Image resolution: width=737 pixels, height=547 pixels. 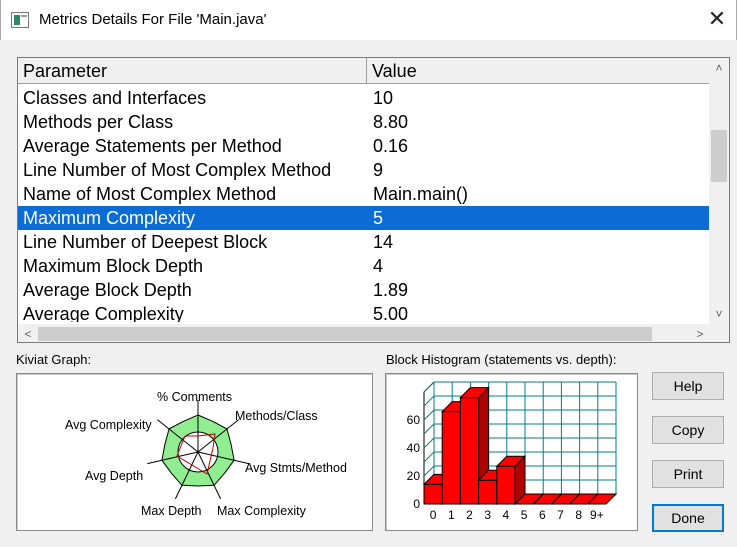 What do you see at coordinates (20, 20) in the screenshot?
I see `app-icon` at bounding box center [20, 20].